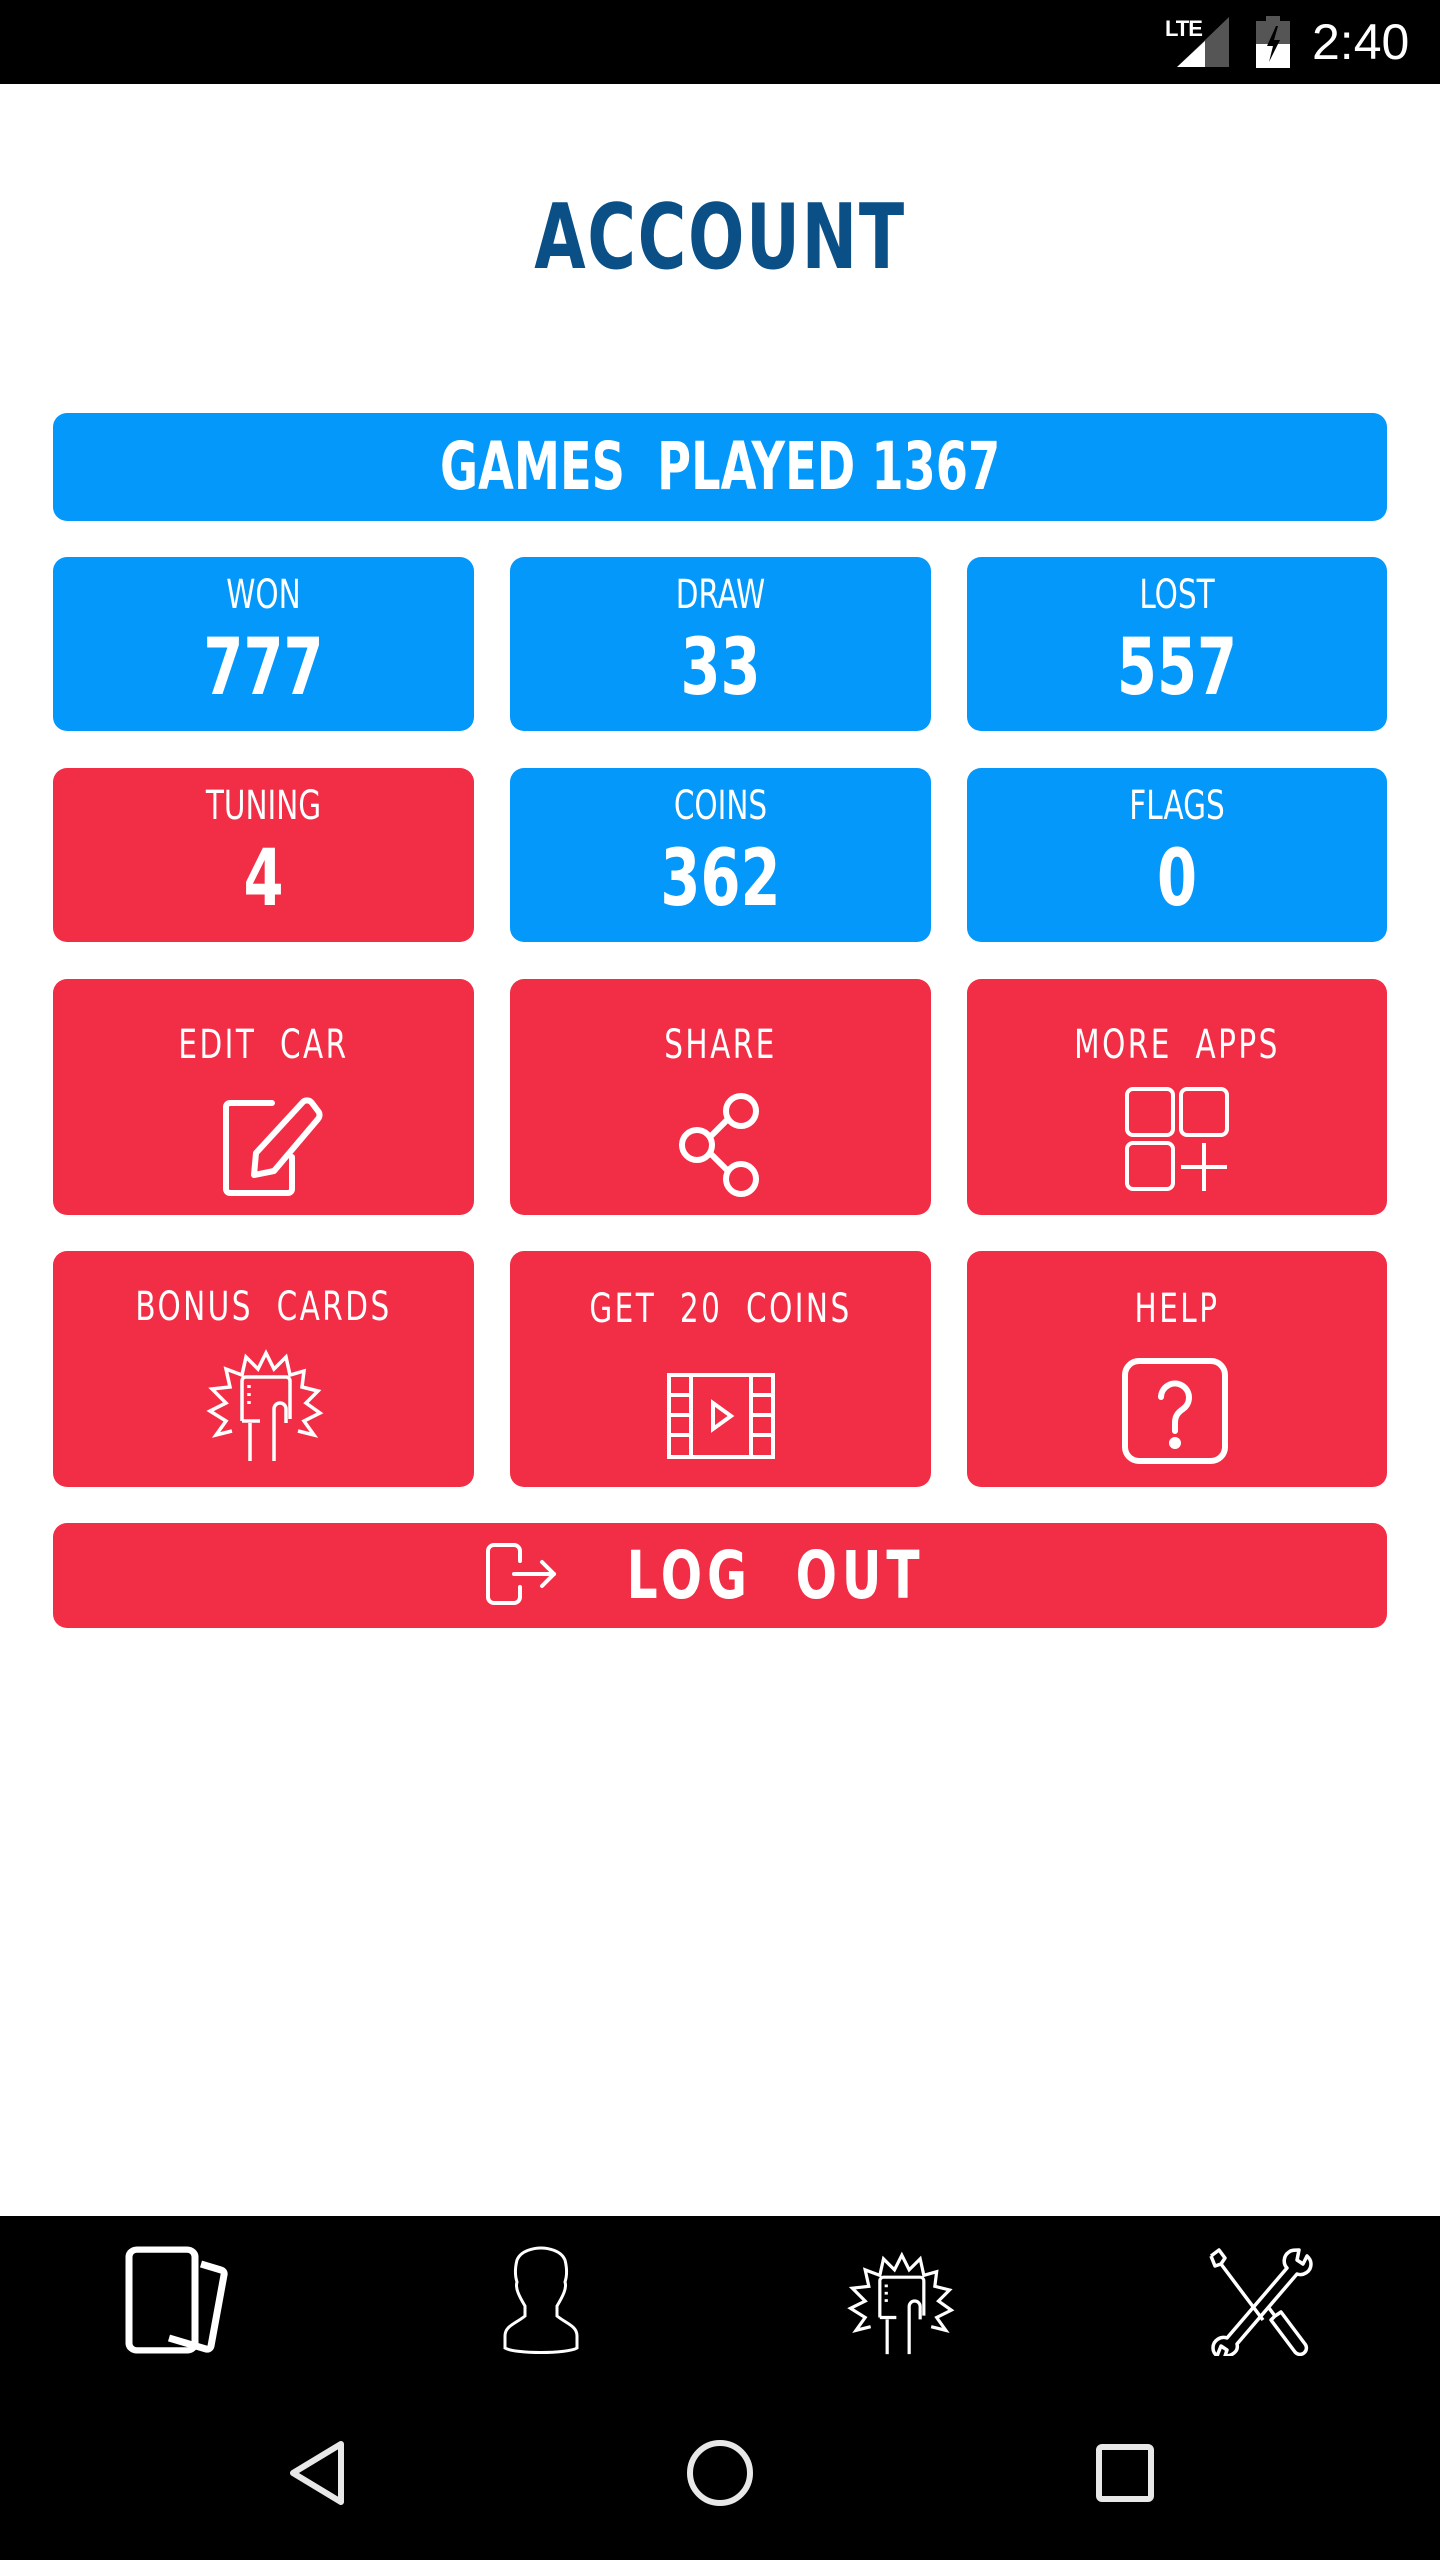 The image size is (1440, 2560). I want to click on more-apps-icon, so click(1177, 1139).